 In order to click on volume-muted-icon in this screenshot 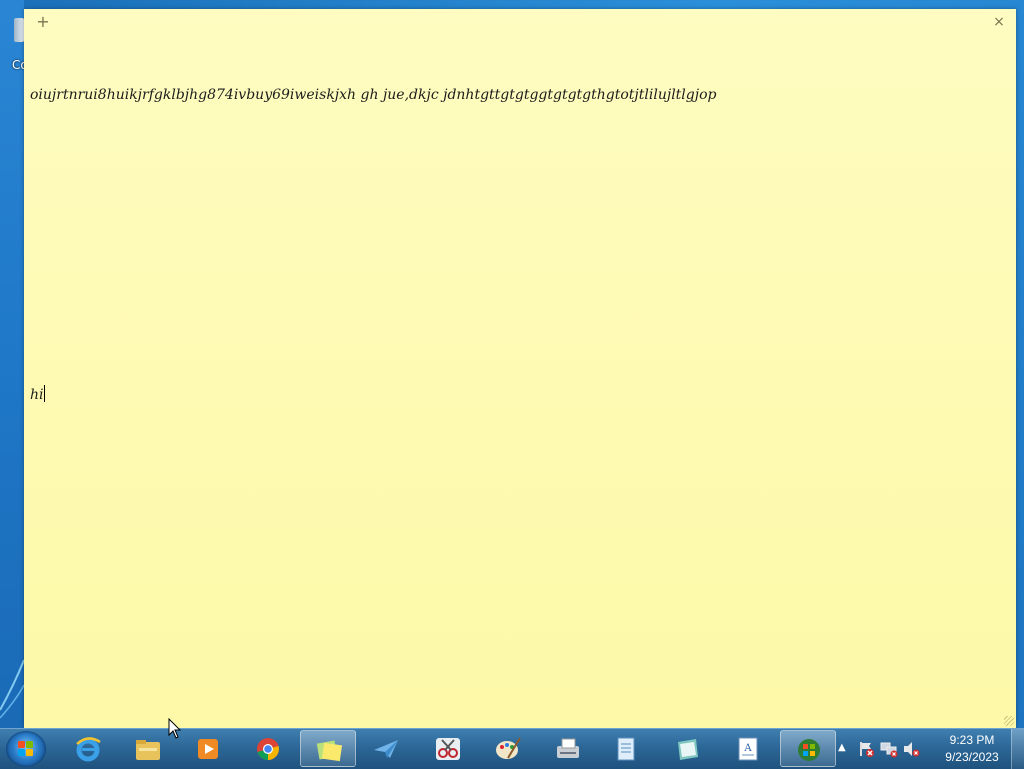, I will do `click(911, 749)`.